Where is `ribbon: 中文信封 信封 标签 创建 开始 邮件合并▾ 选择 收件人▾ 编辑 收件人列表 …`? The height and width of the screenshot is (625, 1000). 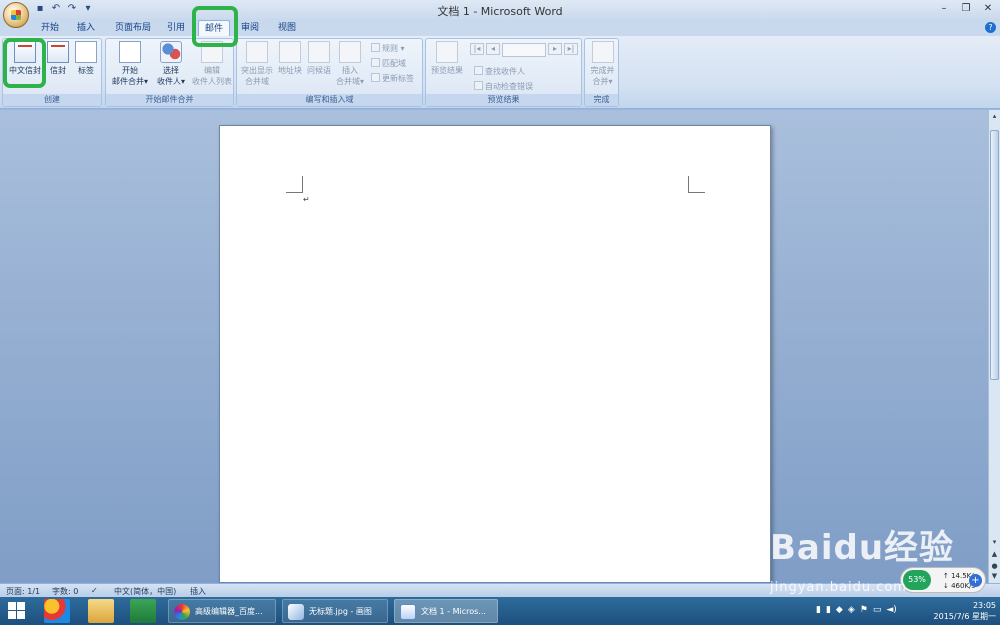
ribbon: 中文信封 信封 标签 创建 开始 邮件合并▾ 选择 收件人▾ 编辑 收件人列表 … is located at coordinates (500, 72).